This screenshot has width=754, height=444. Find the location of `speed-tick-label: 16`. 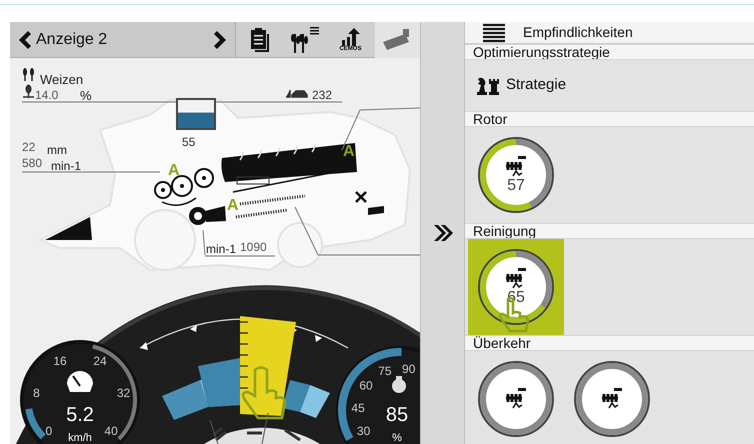

speed-tick-label: 16 is located at coordinates (60, 361).